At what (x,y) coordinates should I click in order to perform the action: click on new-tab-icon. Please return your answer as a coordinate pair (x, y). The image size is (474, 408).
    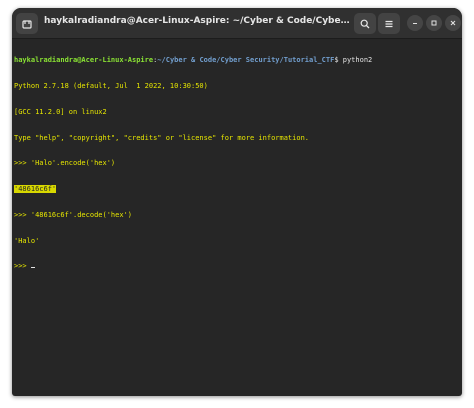
    Looking at the image, I should click on (27, 24).